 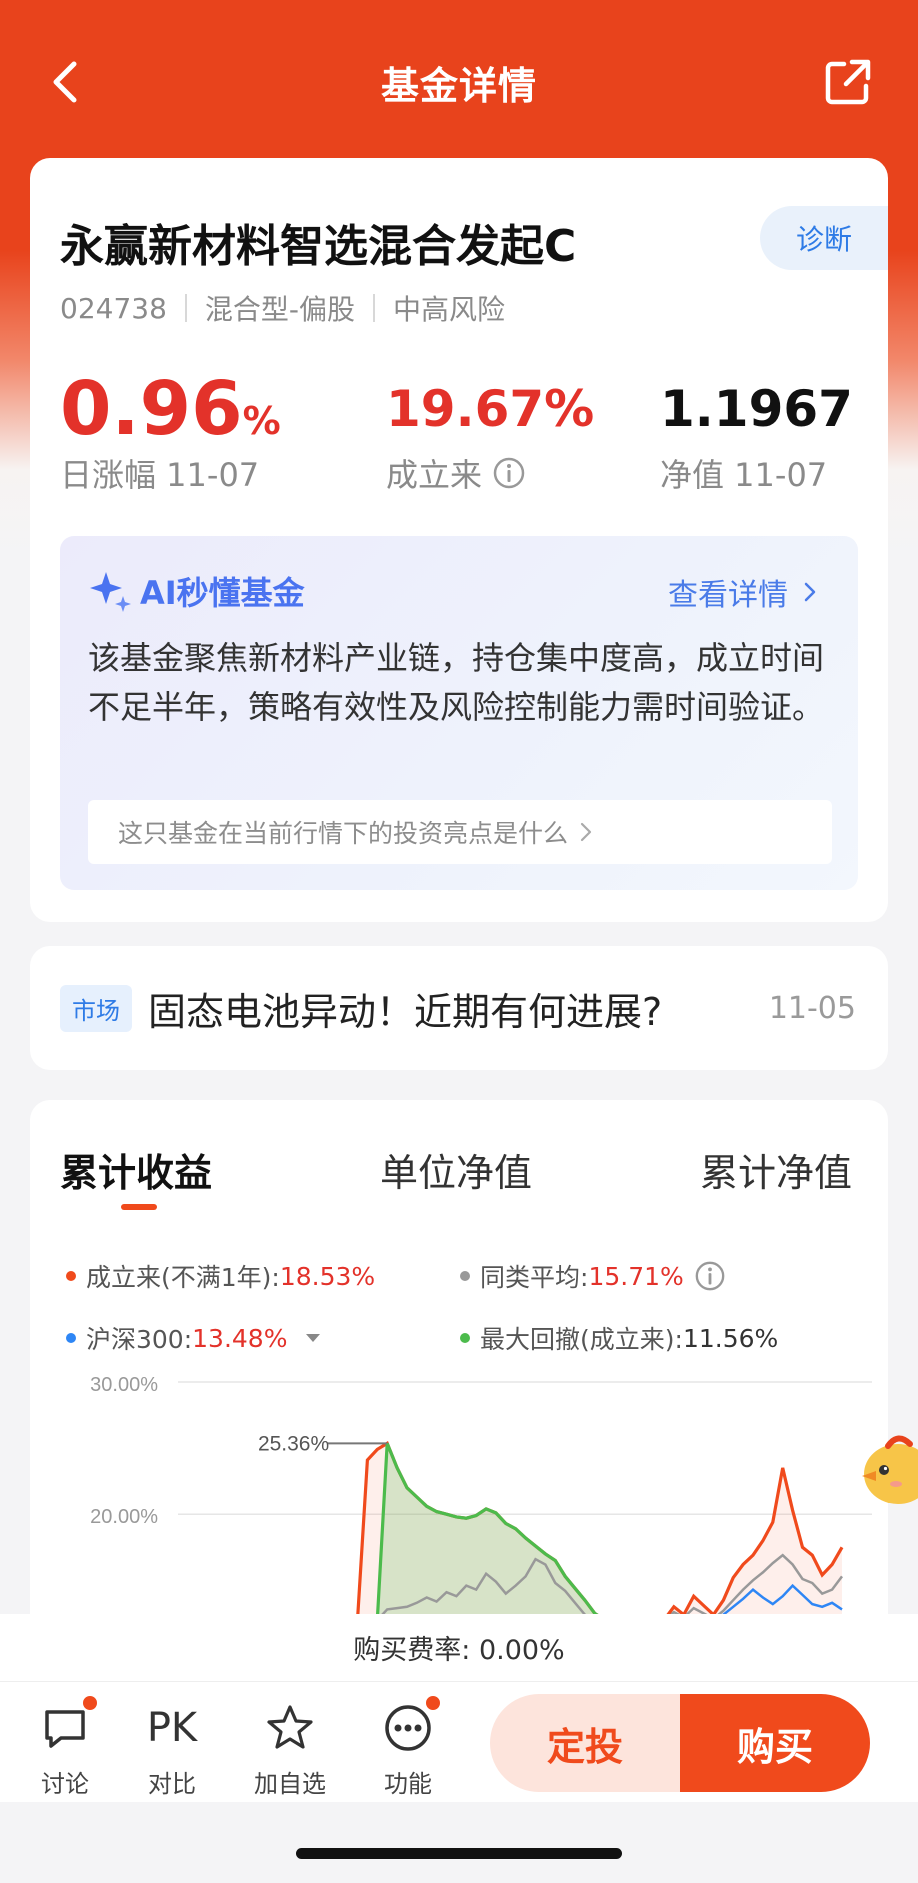 What do you see at coordinates (139, 1207) in the screenshot?
I see `active-tab-indicator` at bounding box center [139, 1207].